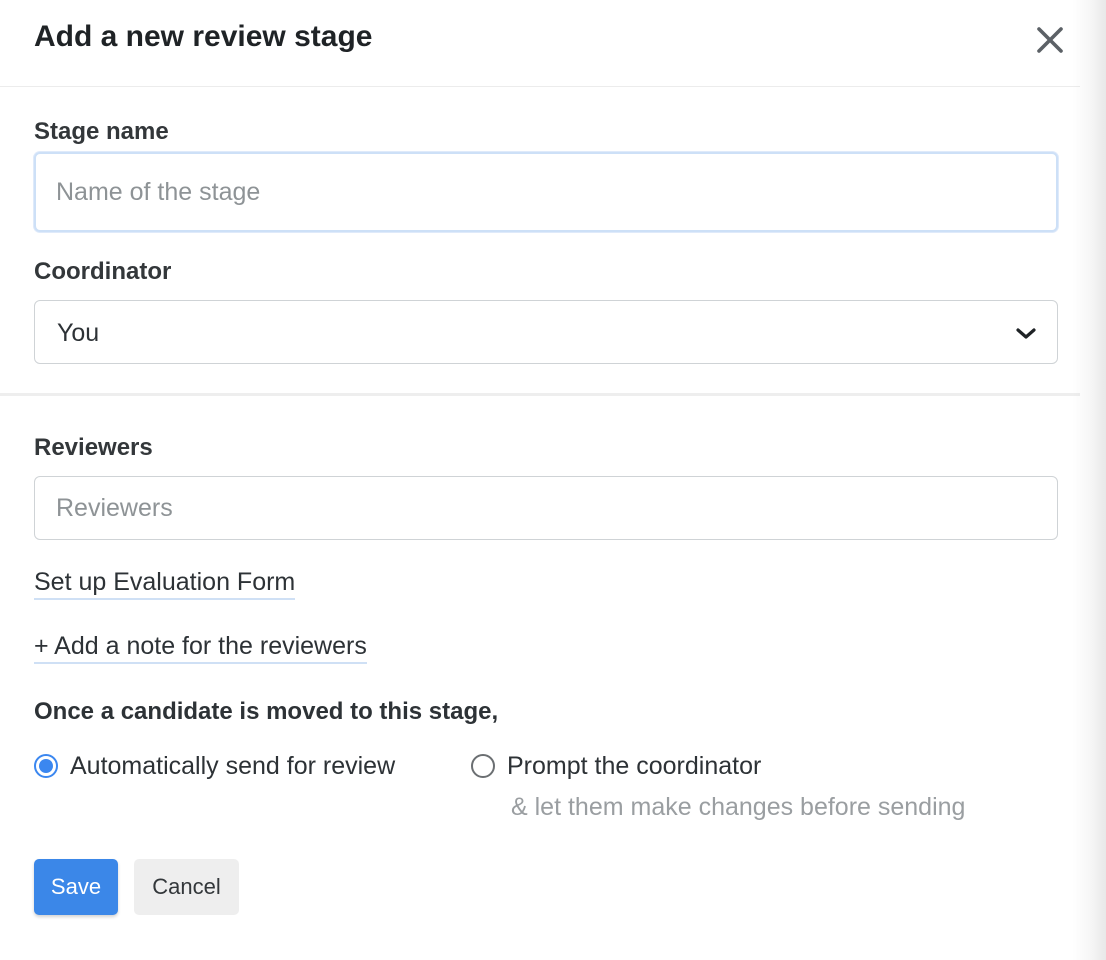 This screenshot has height=960, width=1106. I want to click on evaluation-form-link: Set up Evaluation Form, so click(165, 583).